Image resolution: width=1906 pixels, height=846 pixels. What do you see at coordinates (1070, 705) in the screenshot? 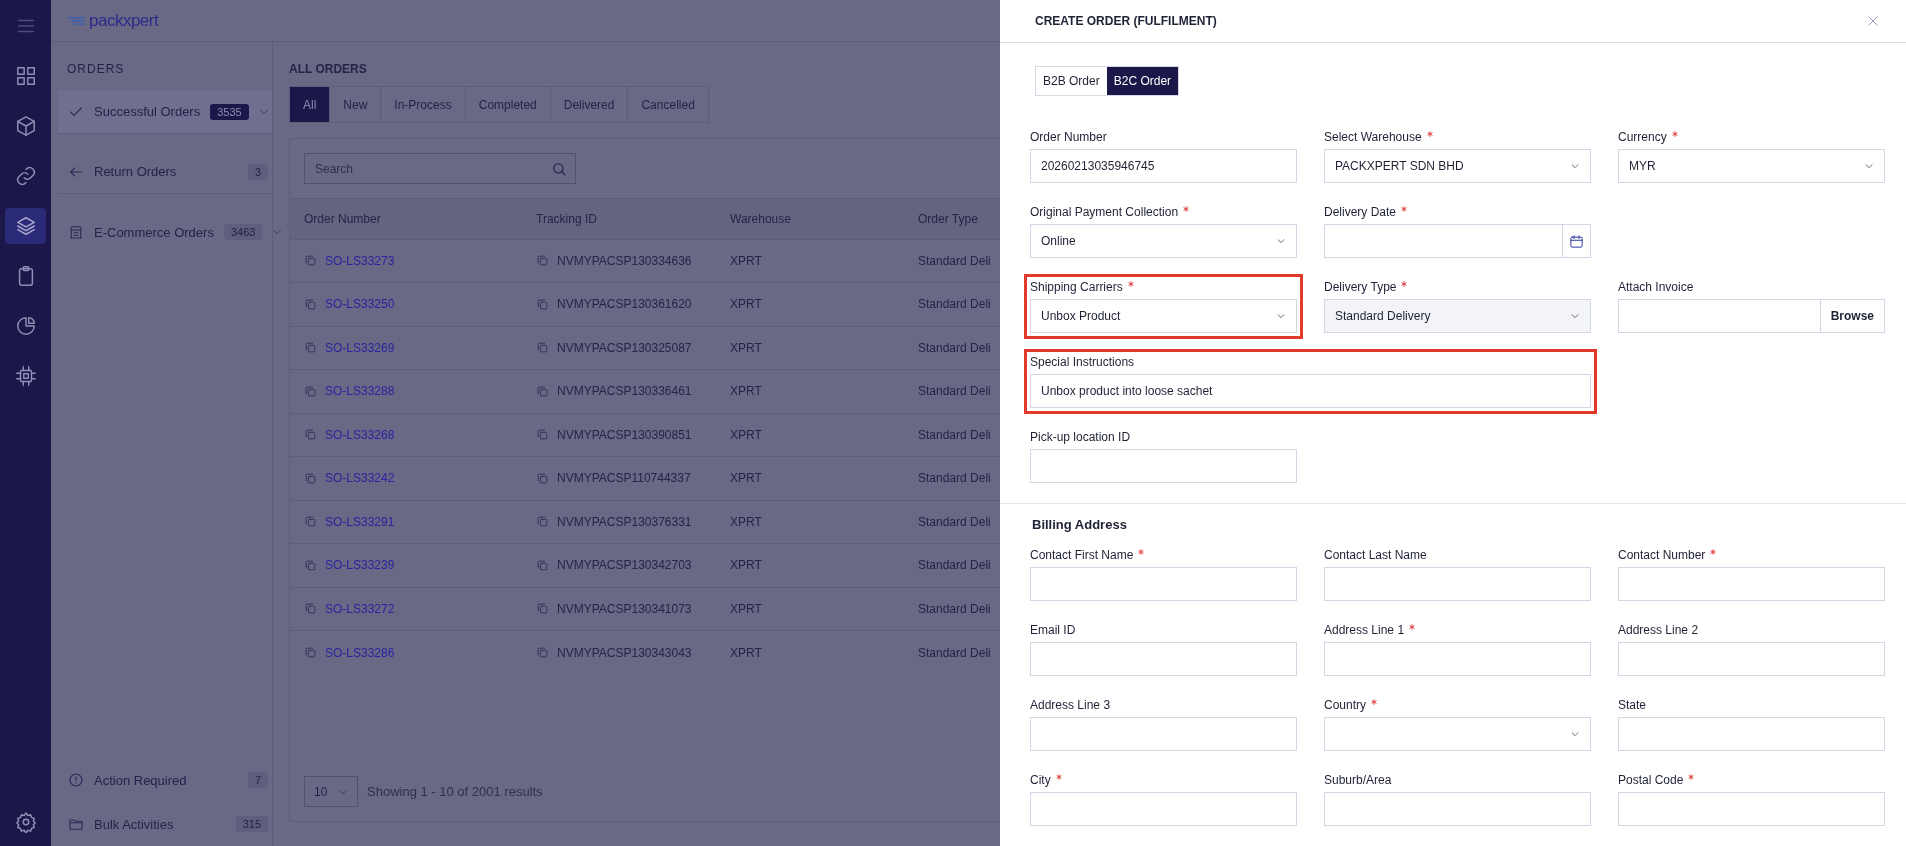
I see `field-label: Address Line 3` at bounding box center [1070, 705].